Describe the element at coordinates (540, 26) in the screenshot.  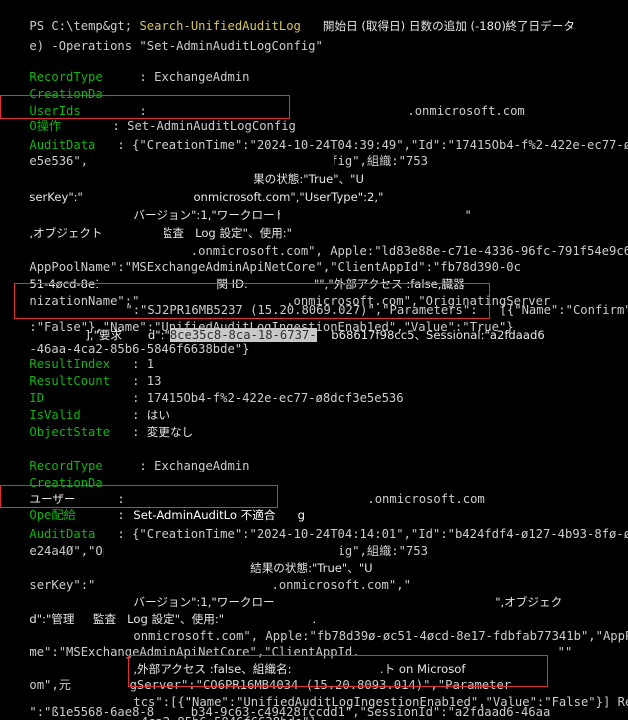
I see `prompt-arg-end: 終了日データ` at that location.